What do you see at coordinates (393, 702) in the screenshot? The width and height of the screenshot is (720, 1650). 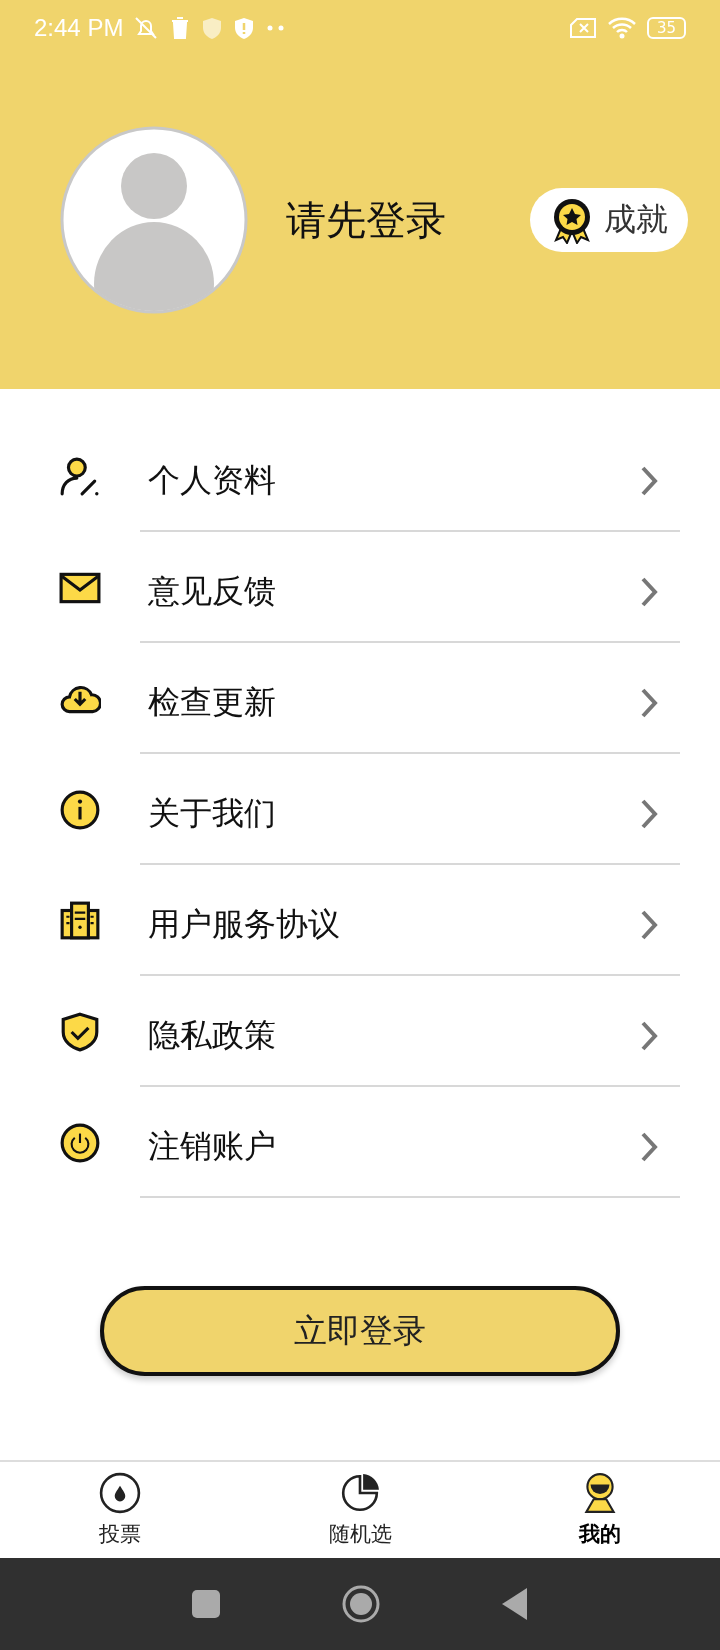 I see `menu-item: 检查更新` at bounding box center [393, 702].